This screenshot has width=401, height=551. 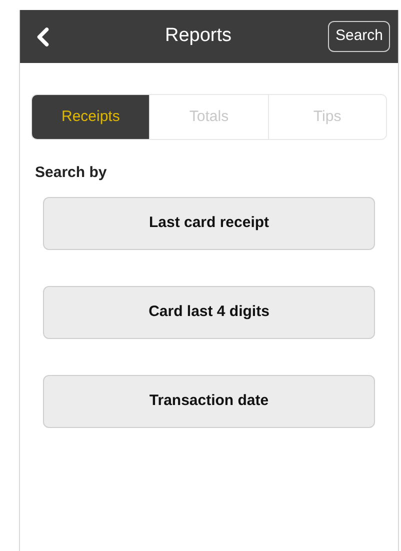 I want to click on section-label: Search by, so click(x=71, y=173).